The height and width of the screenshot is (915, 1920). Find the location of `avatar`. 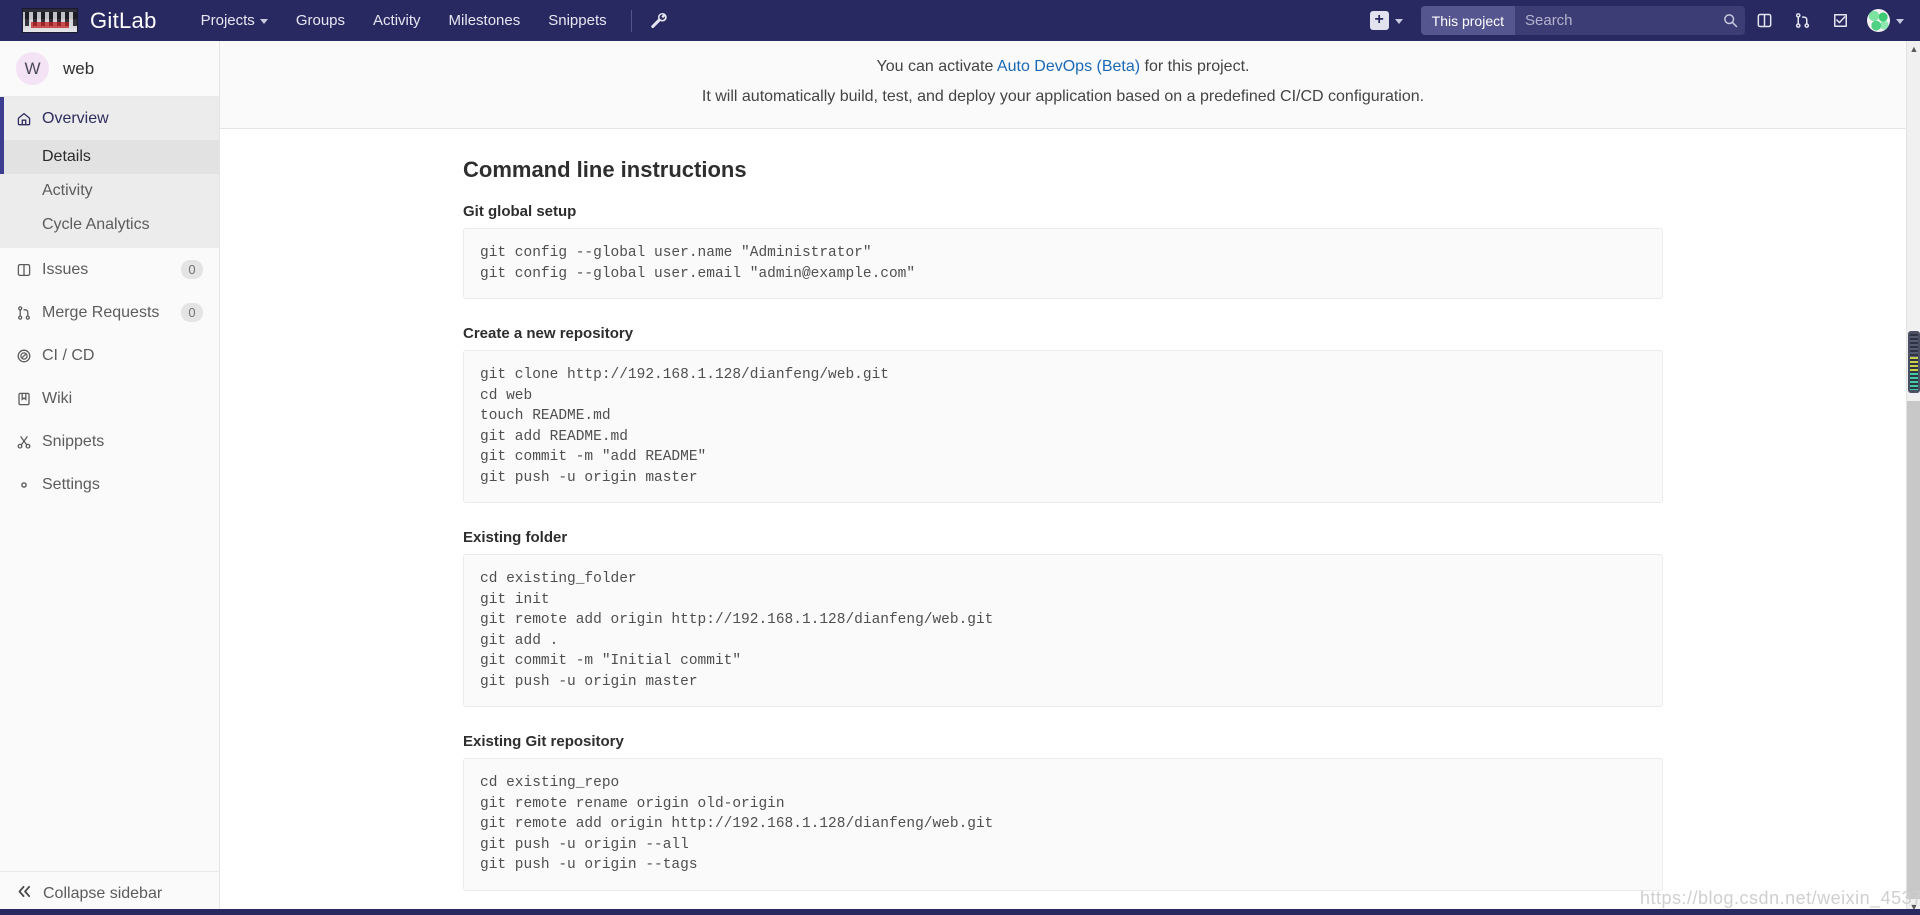

avatar is located at coordinates (1878, 20).